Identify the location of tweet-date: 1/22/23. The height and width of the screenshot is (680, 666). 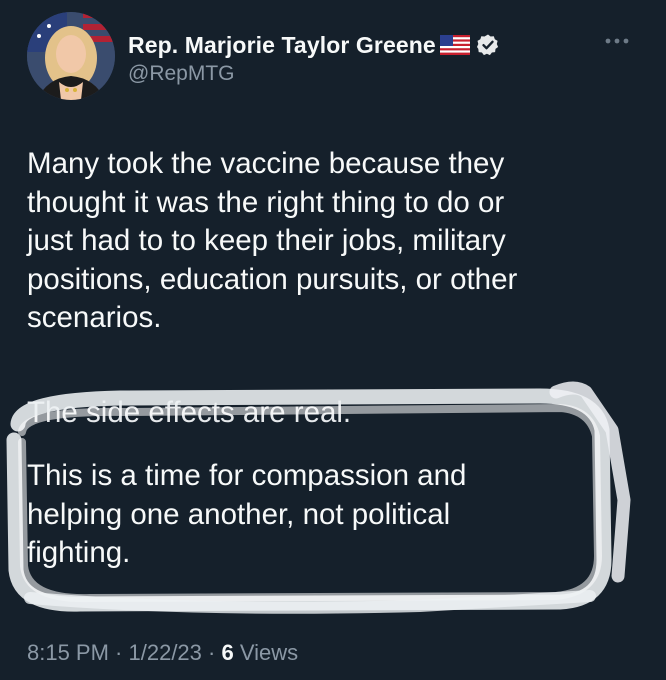
(165, 653).